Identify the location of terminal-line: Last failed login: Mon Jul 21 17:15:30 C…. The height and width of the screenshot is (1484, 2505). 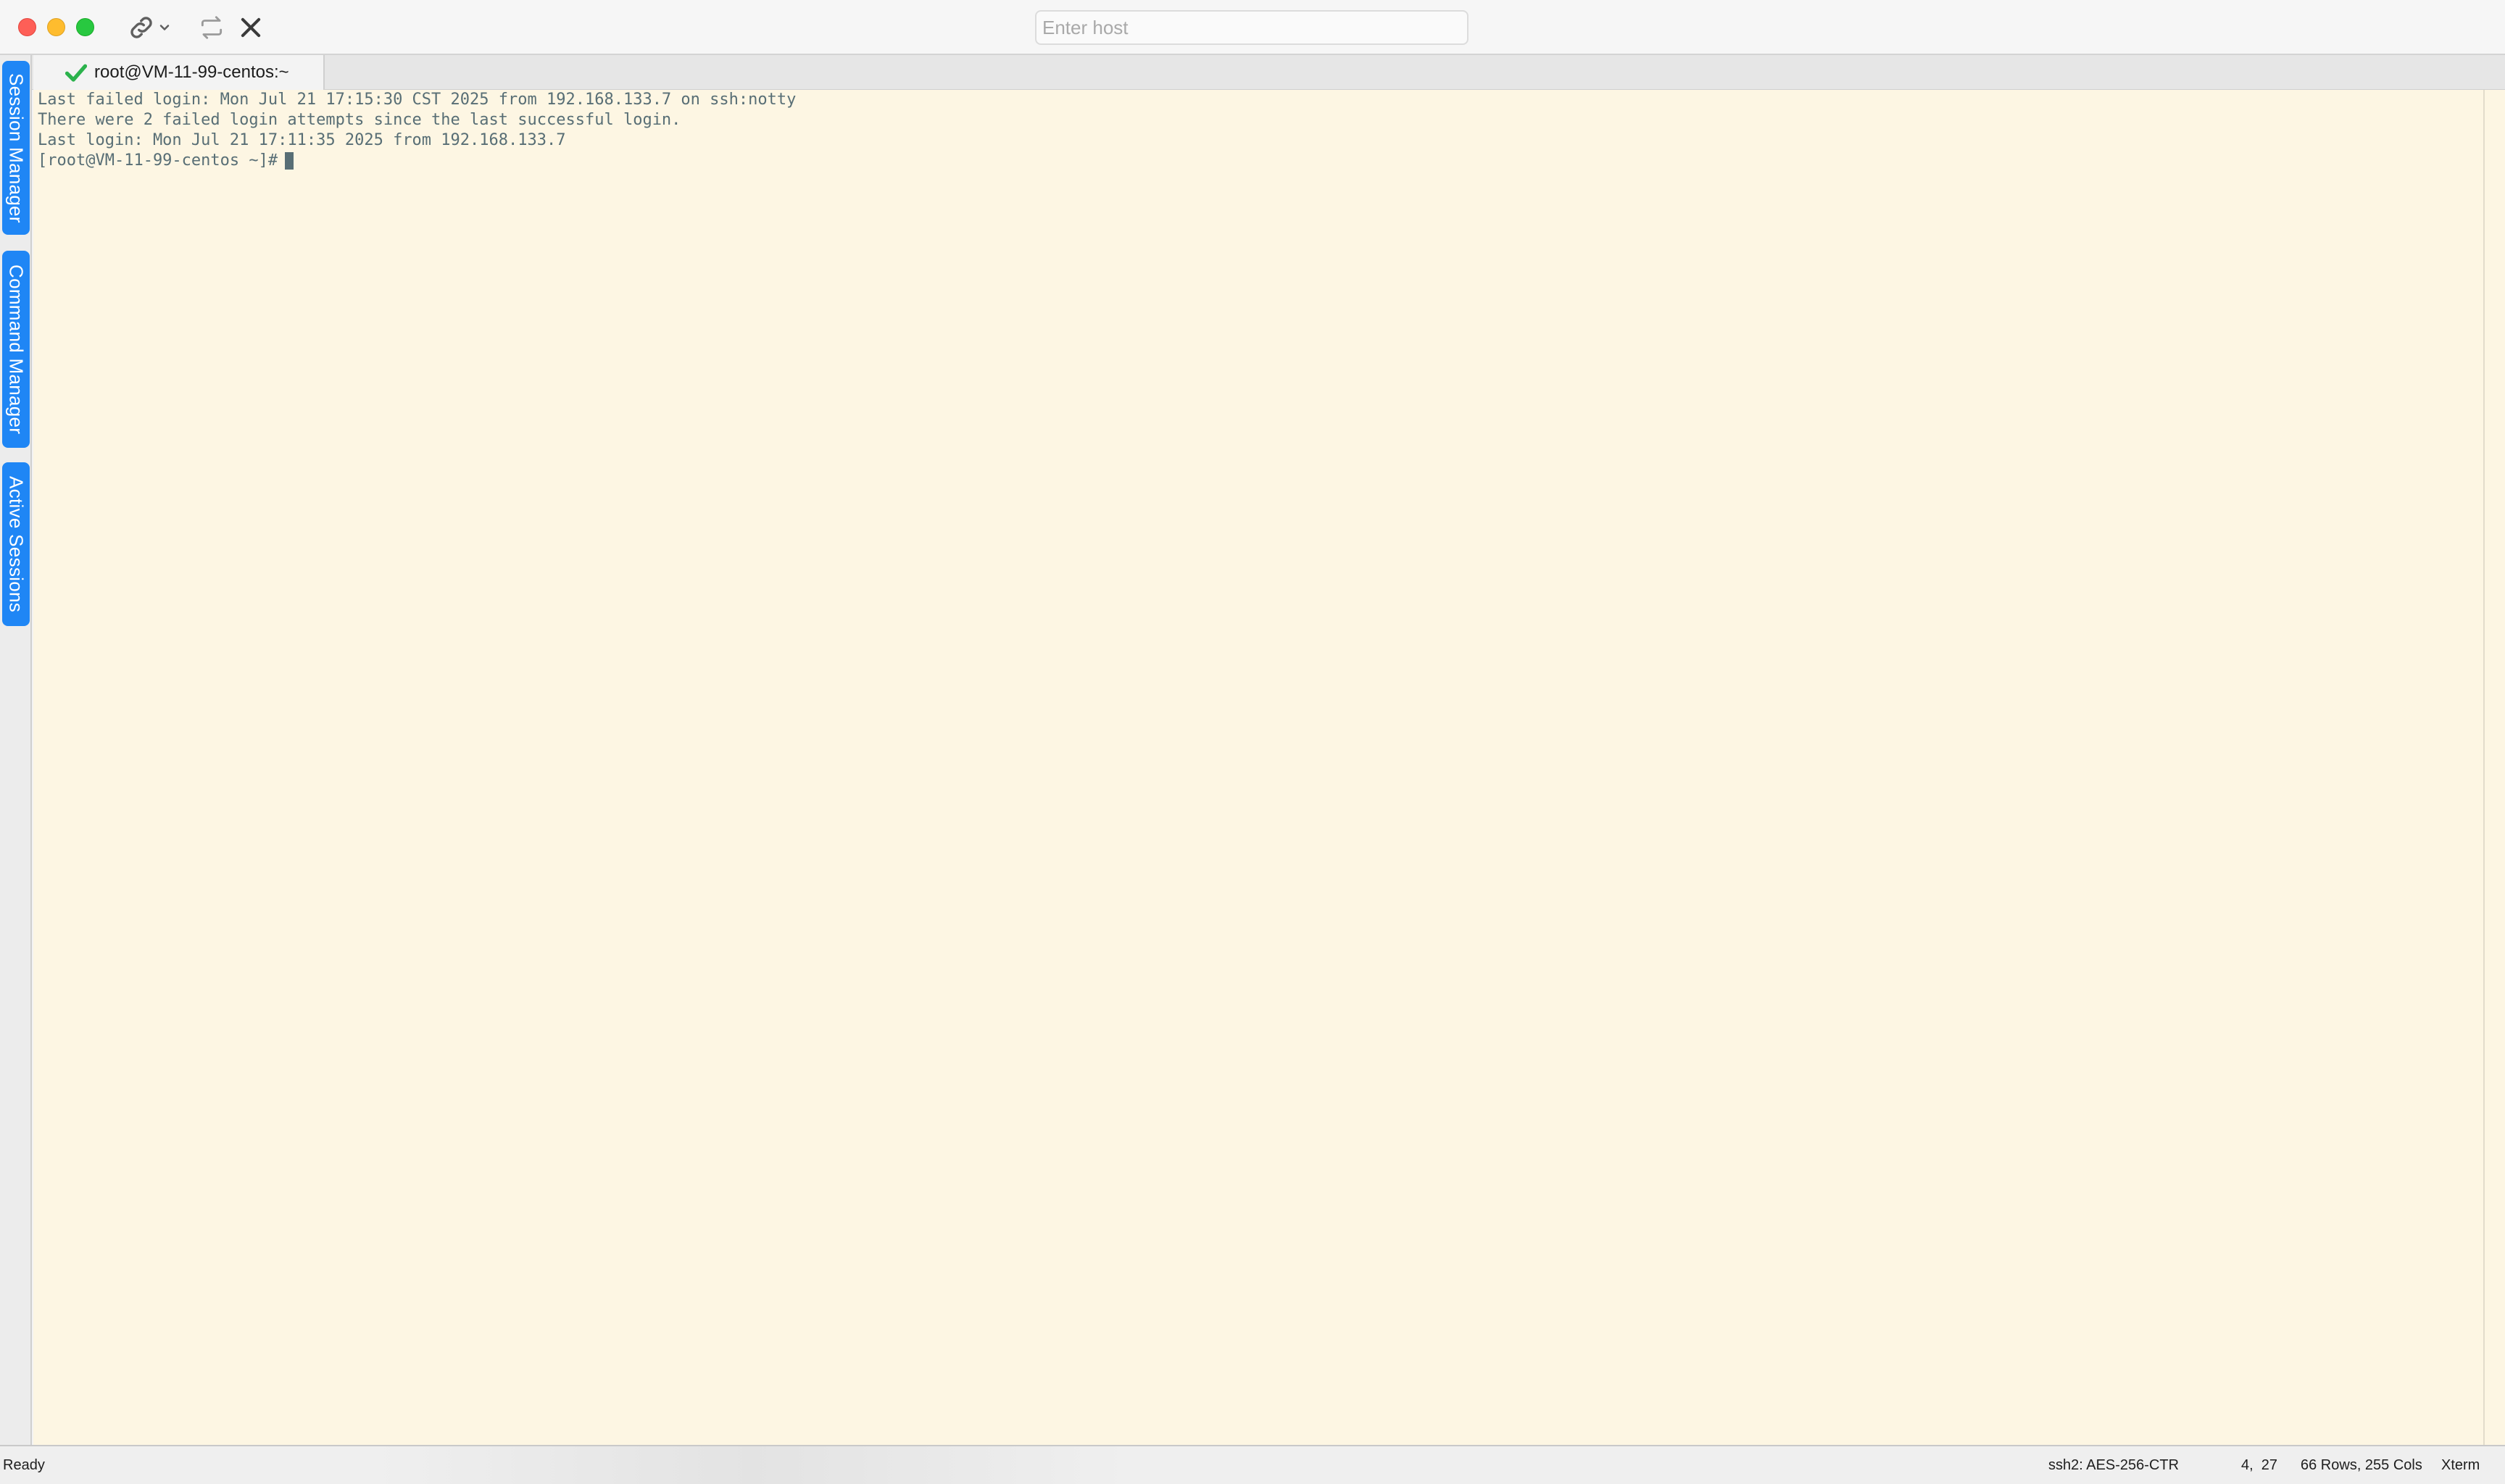
(417, 100).